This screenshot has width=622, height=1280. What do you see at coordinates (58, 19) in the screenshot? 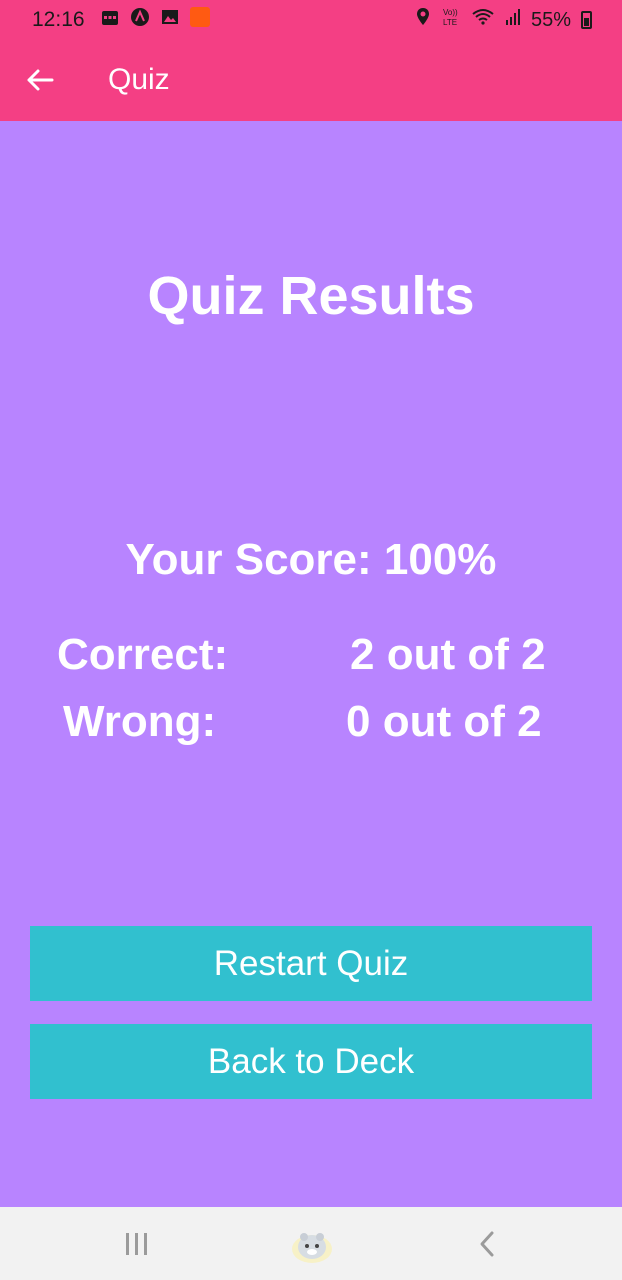
I see `status-time: 12:16` at bounding box center [58, 19].